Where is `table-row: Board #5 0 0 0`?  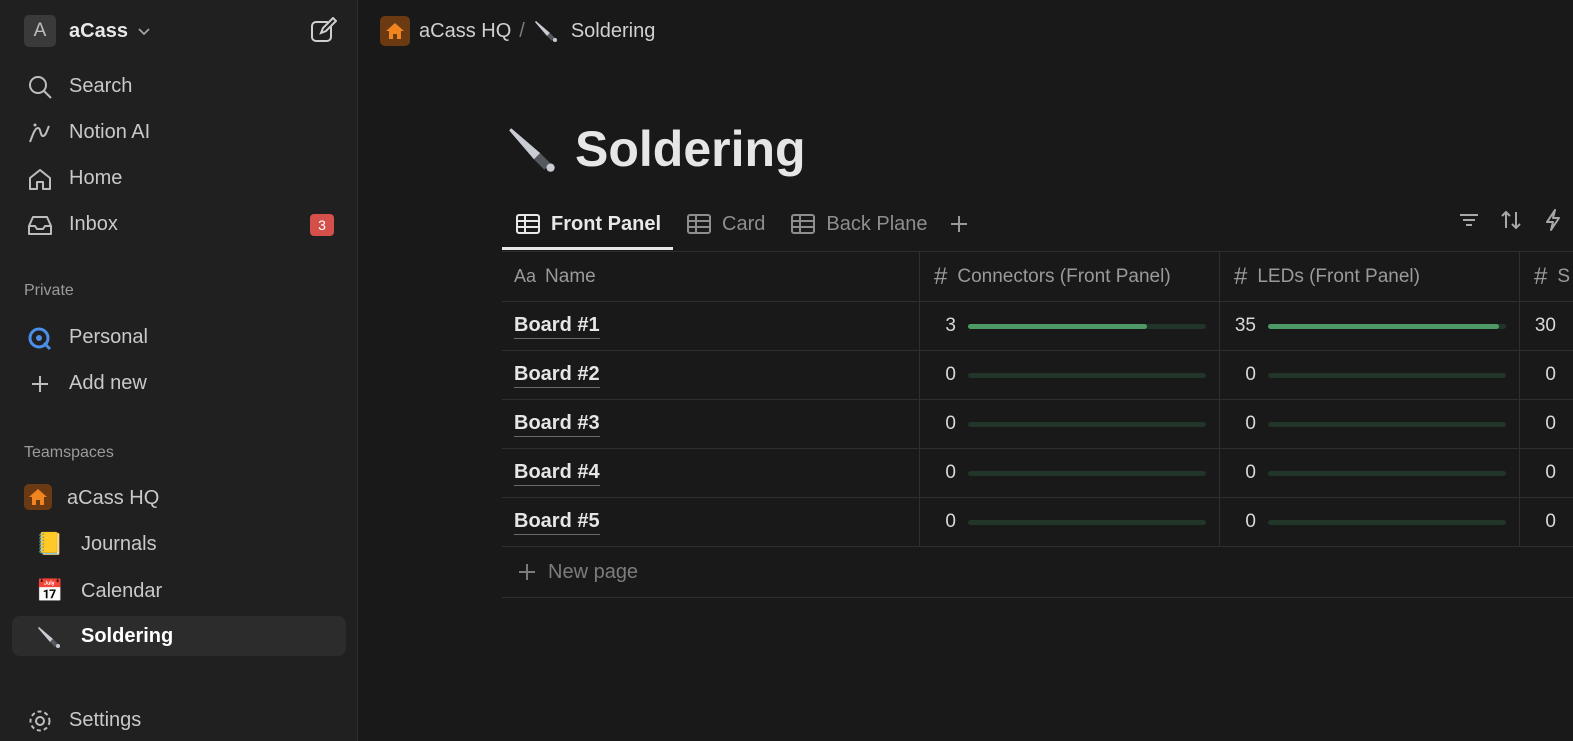
table-row: Board #5 0 0 0 is located at coordinates (1037, 522).